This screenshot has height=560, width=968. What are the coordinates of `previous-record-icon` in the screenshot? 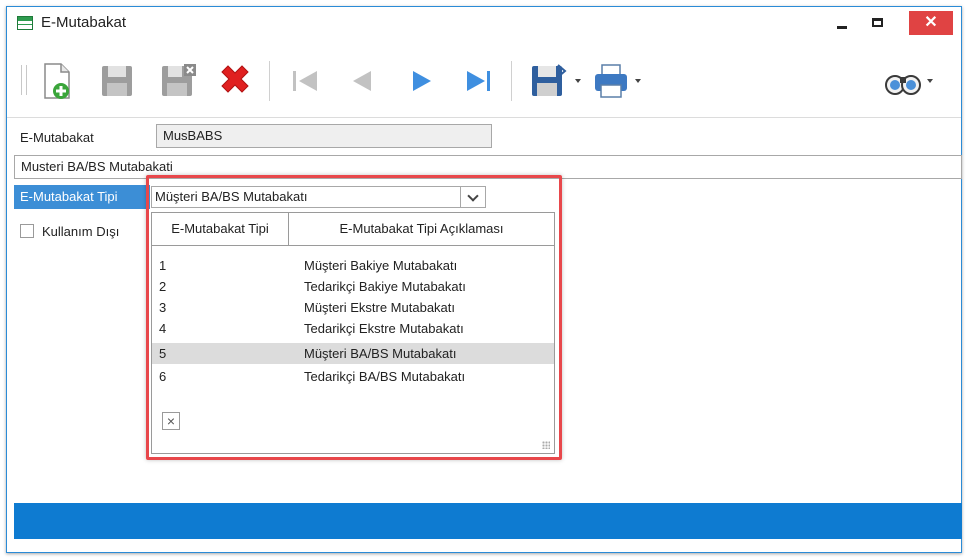 It's located at (362, 81).